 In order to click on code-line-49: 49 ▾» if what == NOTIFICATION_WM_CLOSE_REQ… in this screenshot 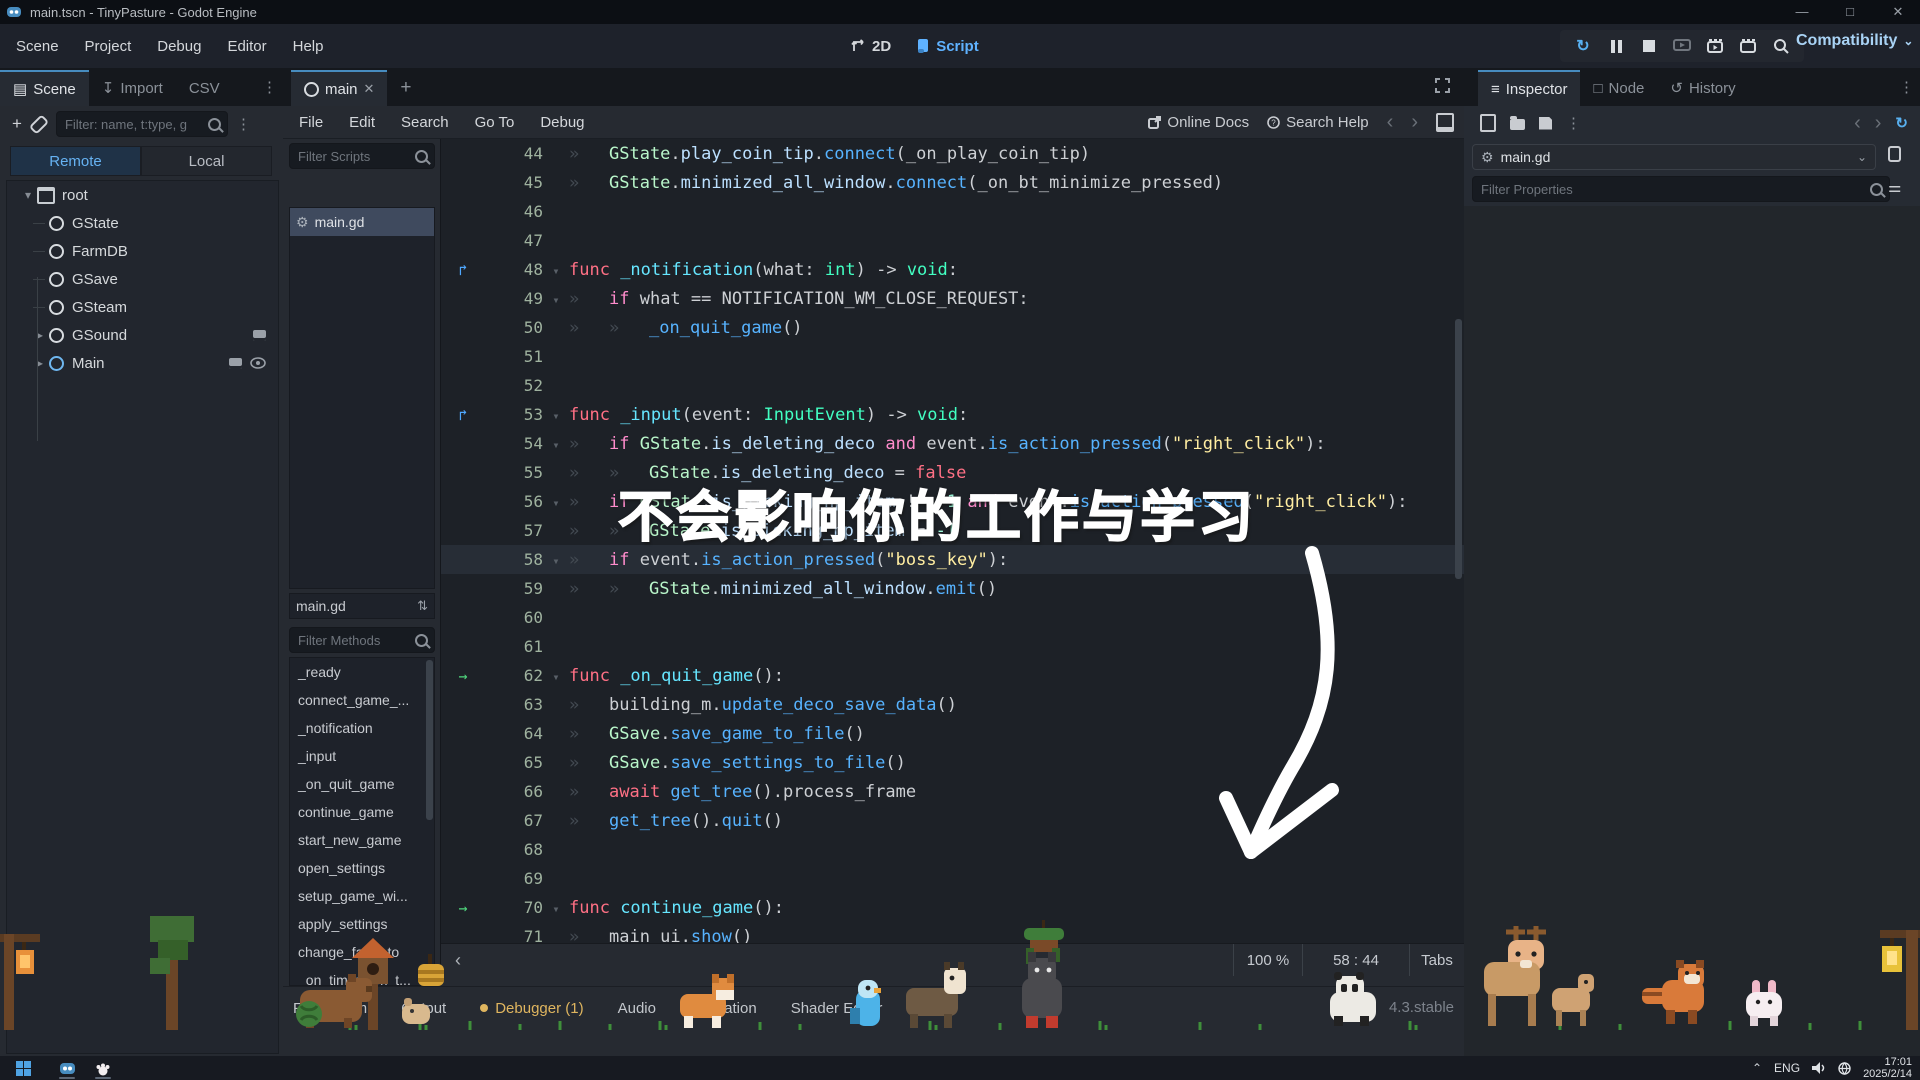, I will do `click(952, 298)`.